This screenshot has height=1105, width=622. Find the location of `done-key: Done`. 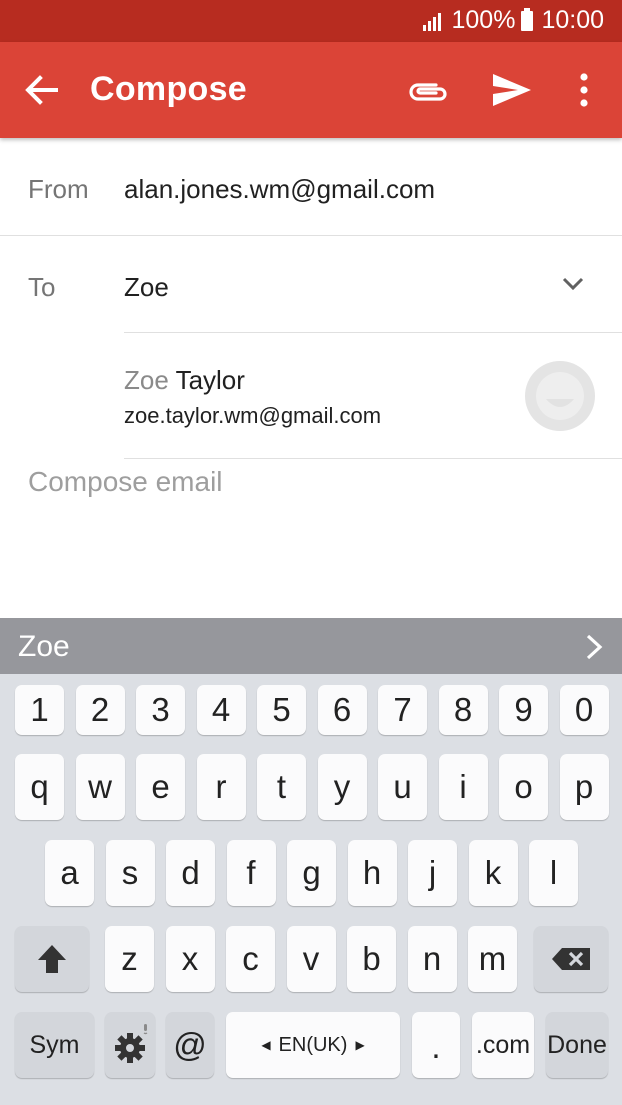

done-key: Done is located at coordinates (577, 1045).